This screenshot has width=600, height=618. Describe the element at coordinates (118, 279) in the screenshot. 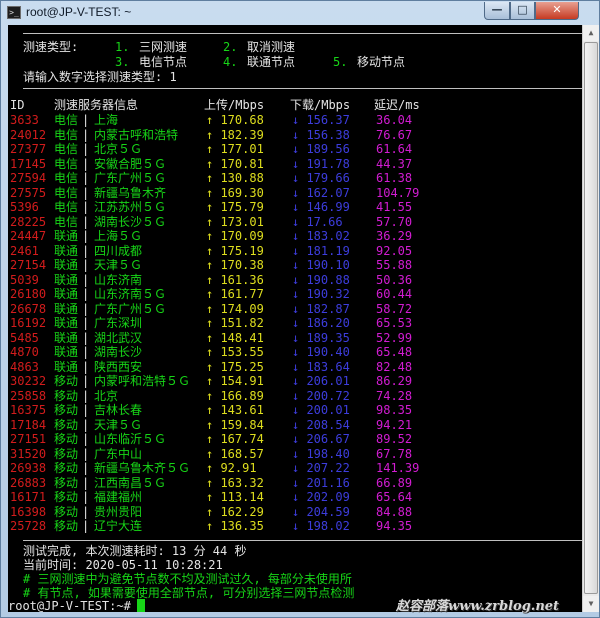

I see `row-location: 山东济南` at that location.